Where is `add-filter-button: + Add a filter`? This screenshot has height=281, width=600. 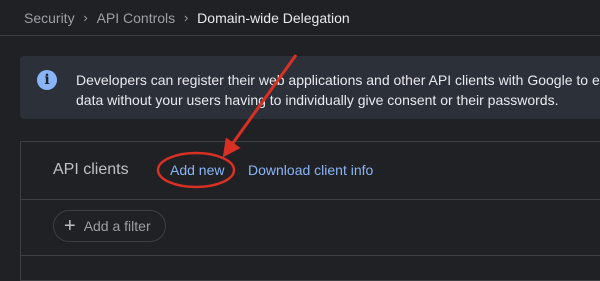
add-filter-button: + Add a filter is located at coordinates (109, 226).